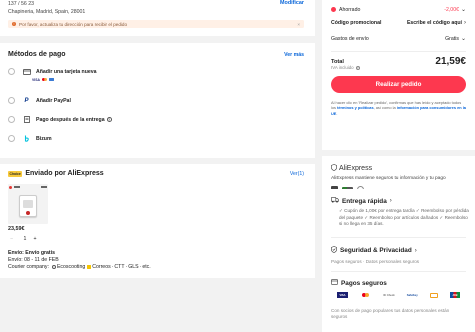 The height and width of the screenshot is (332, 475). I want to click on credit-card-icon, so click(26, 71).